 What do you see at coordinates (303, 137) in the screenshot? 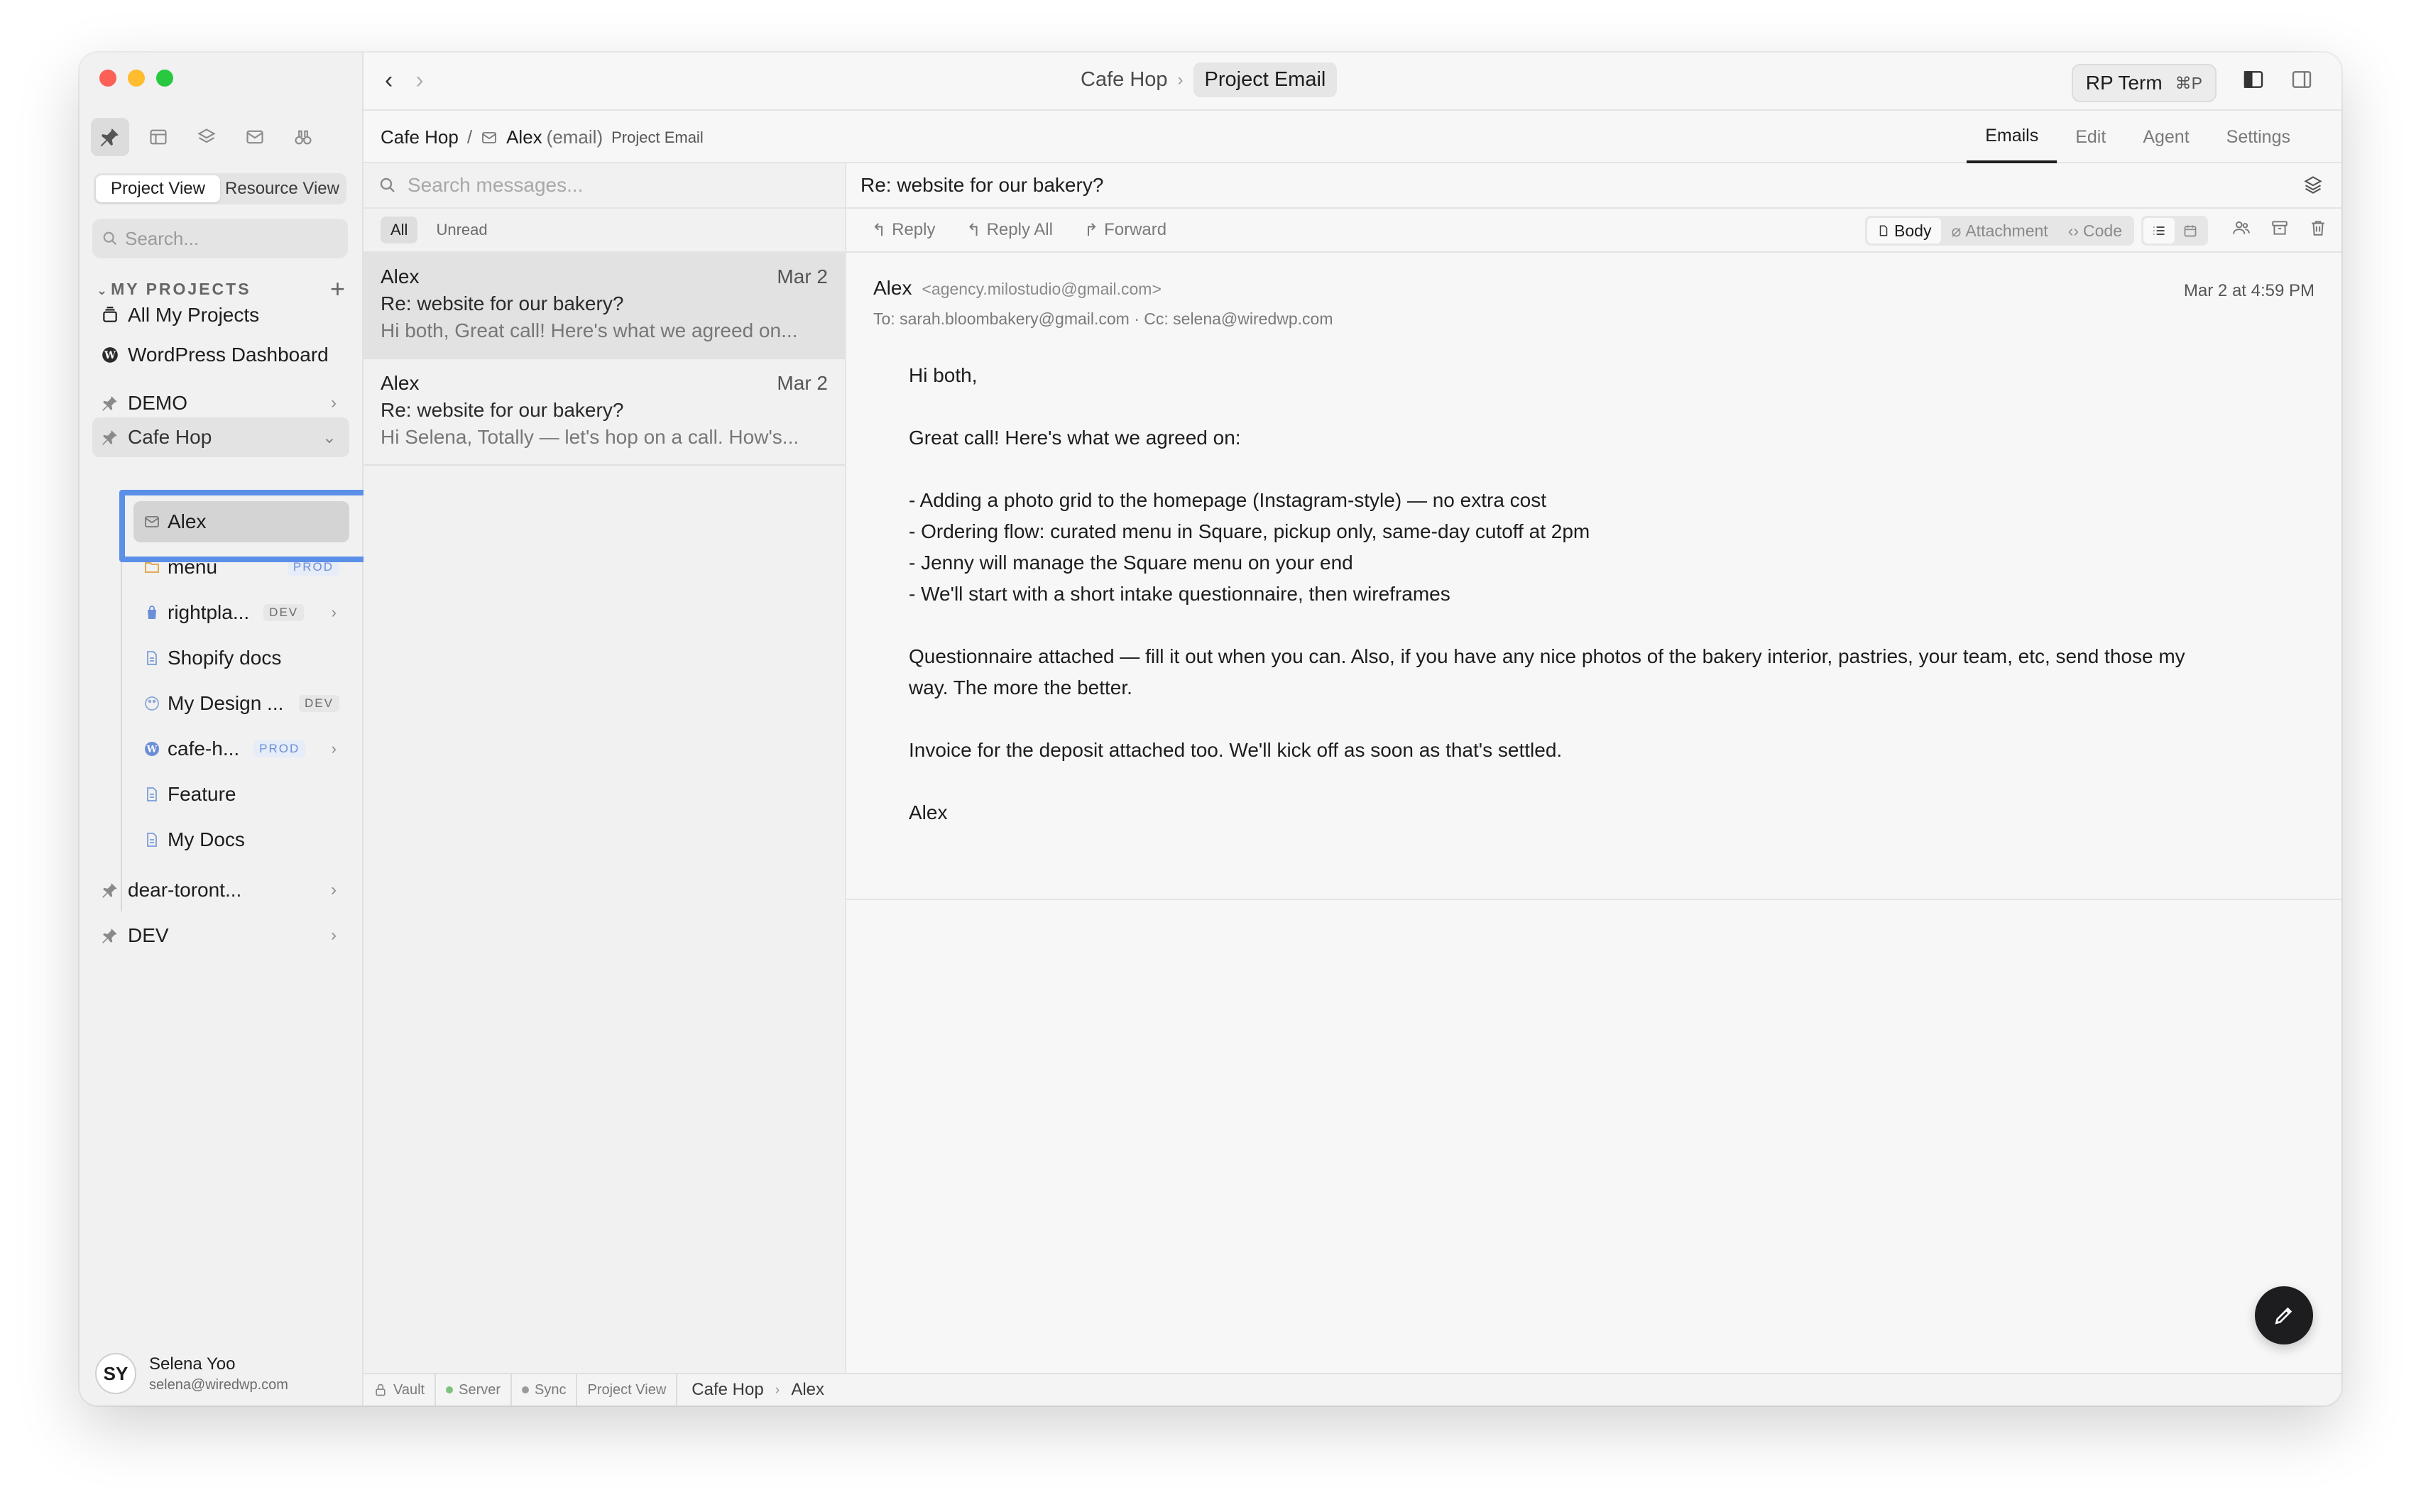
I see `binoculars-icon` at bounding box center [303, 137].